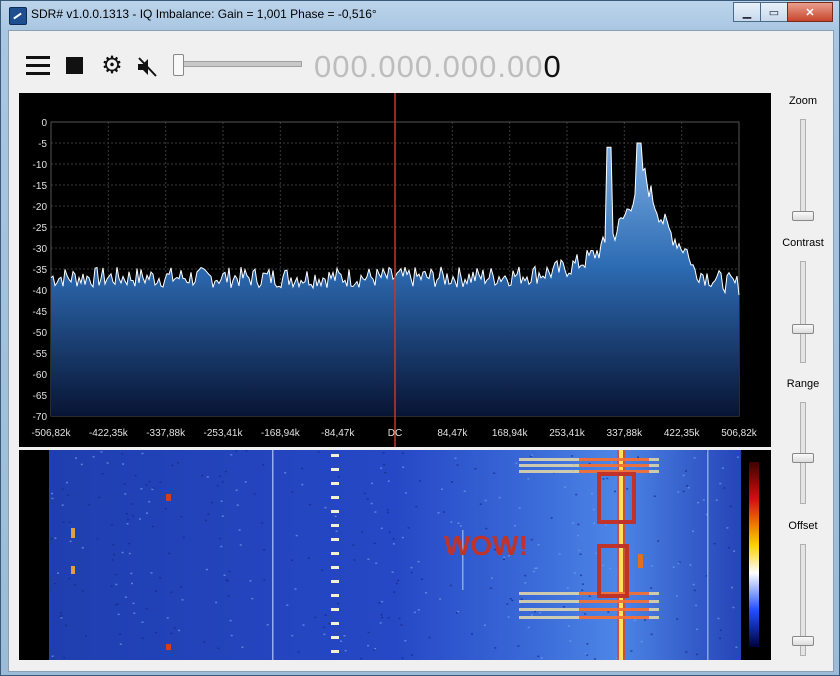 This screenshot has width=840, height=676. Describe the element at coordinates (166, 433) in the screenshot. I see `x-tick-label: -337,88k` at that location.